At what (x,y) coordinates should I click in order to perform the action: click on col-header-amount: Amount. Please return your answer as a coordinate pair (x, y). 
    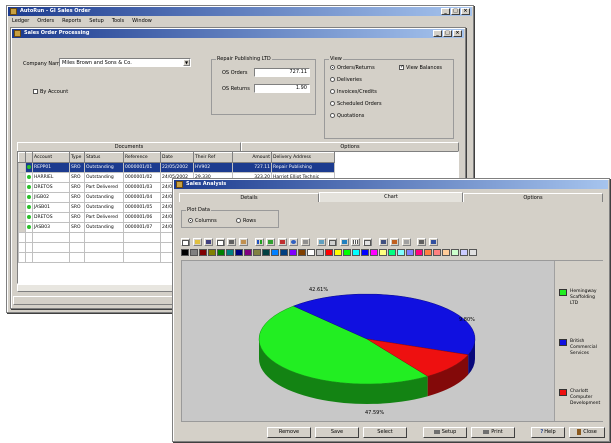
    Looking at the image, I should click on (252, 157).